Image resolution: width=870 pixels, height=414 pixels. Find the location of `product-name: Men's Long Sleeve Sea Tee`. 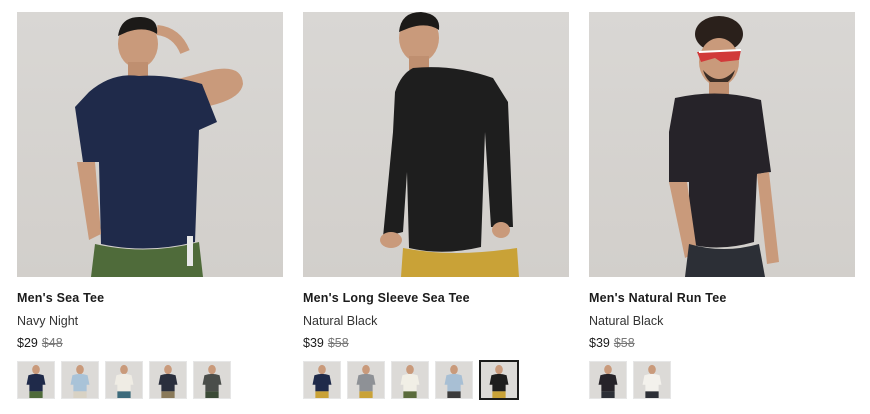

product-name: Men's Long Sleeve Sea Tee is located at coordinates (436, 298).